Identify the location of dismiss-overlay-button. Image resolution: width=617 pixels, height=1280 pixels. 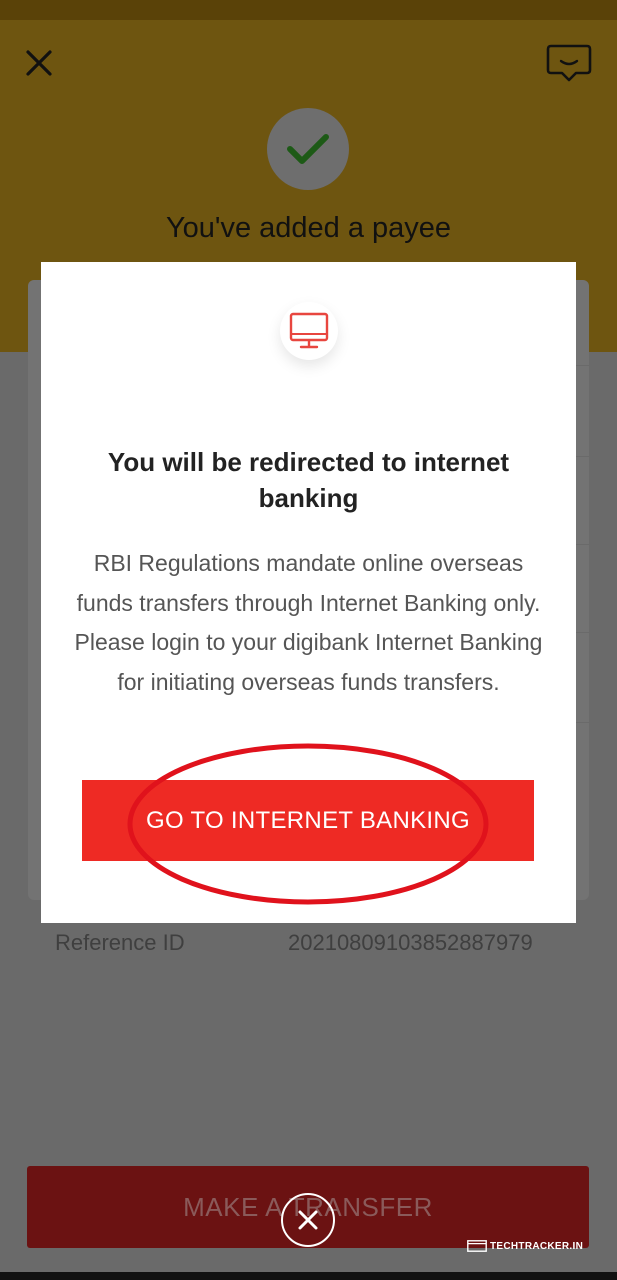
(308, 1220).